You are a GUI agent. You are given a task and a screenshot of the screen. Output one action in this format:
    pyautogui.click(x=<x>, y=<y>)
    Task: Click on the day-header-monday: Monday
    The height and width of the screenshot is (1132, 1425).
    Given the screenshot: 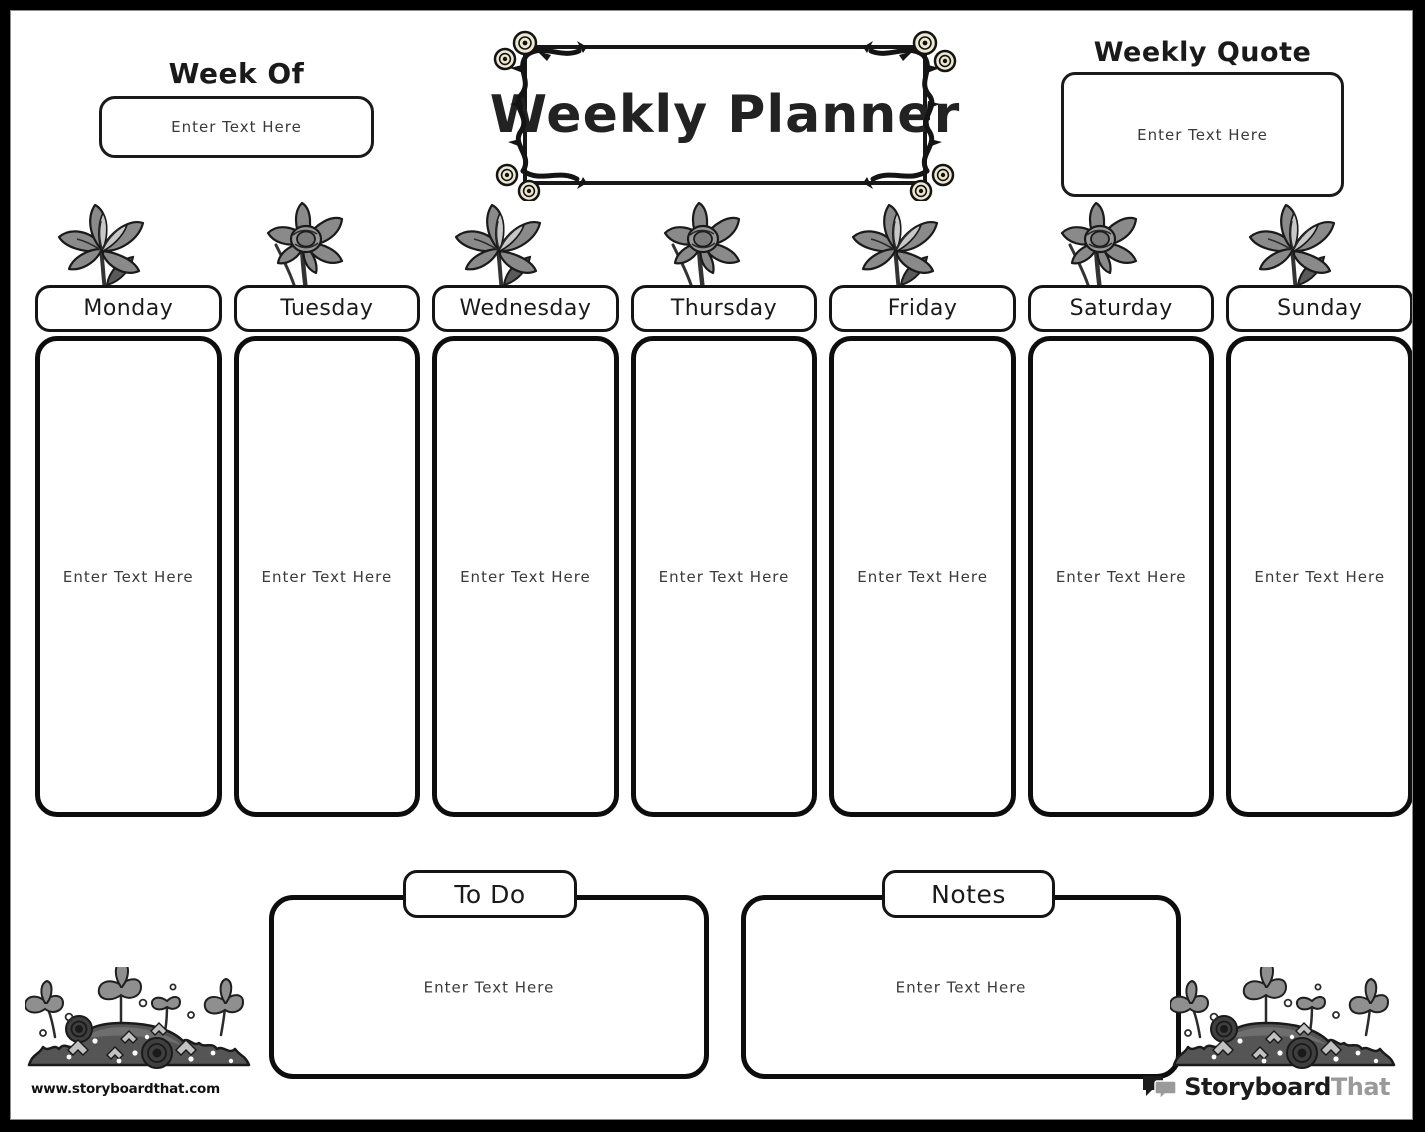 What is the action you would take?
    pyautogui.click(x=128, y=308)
    